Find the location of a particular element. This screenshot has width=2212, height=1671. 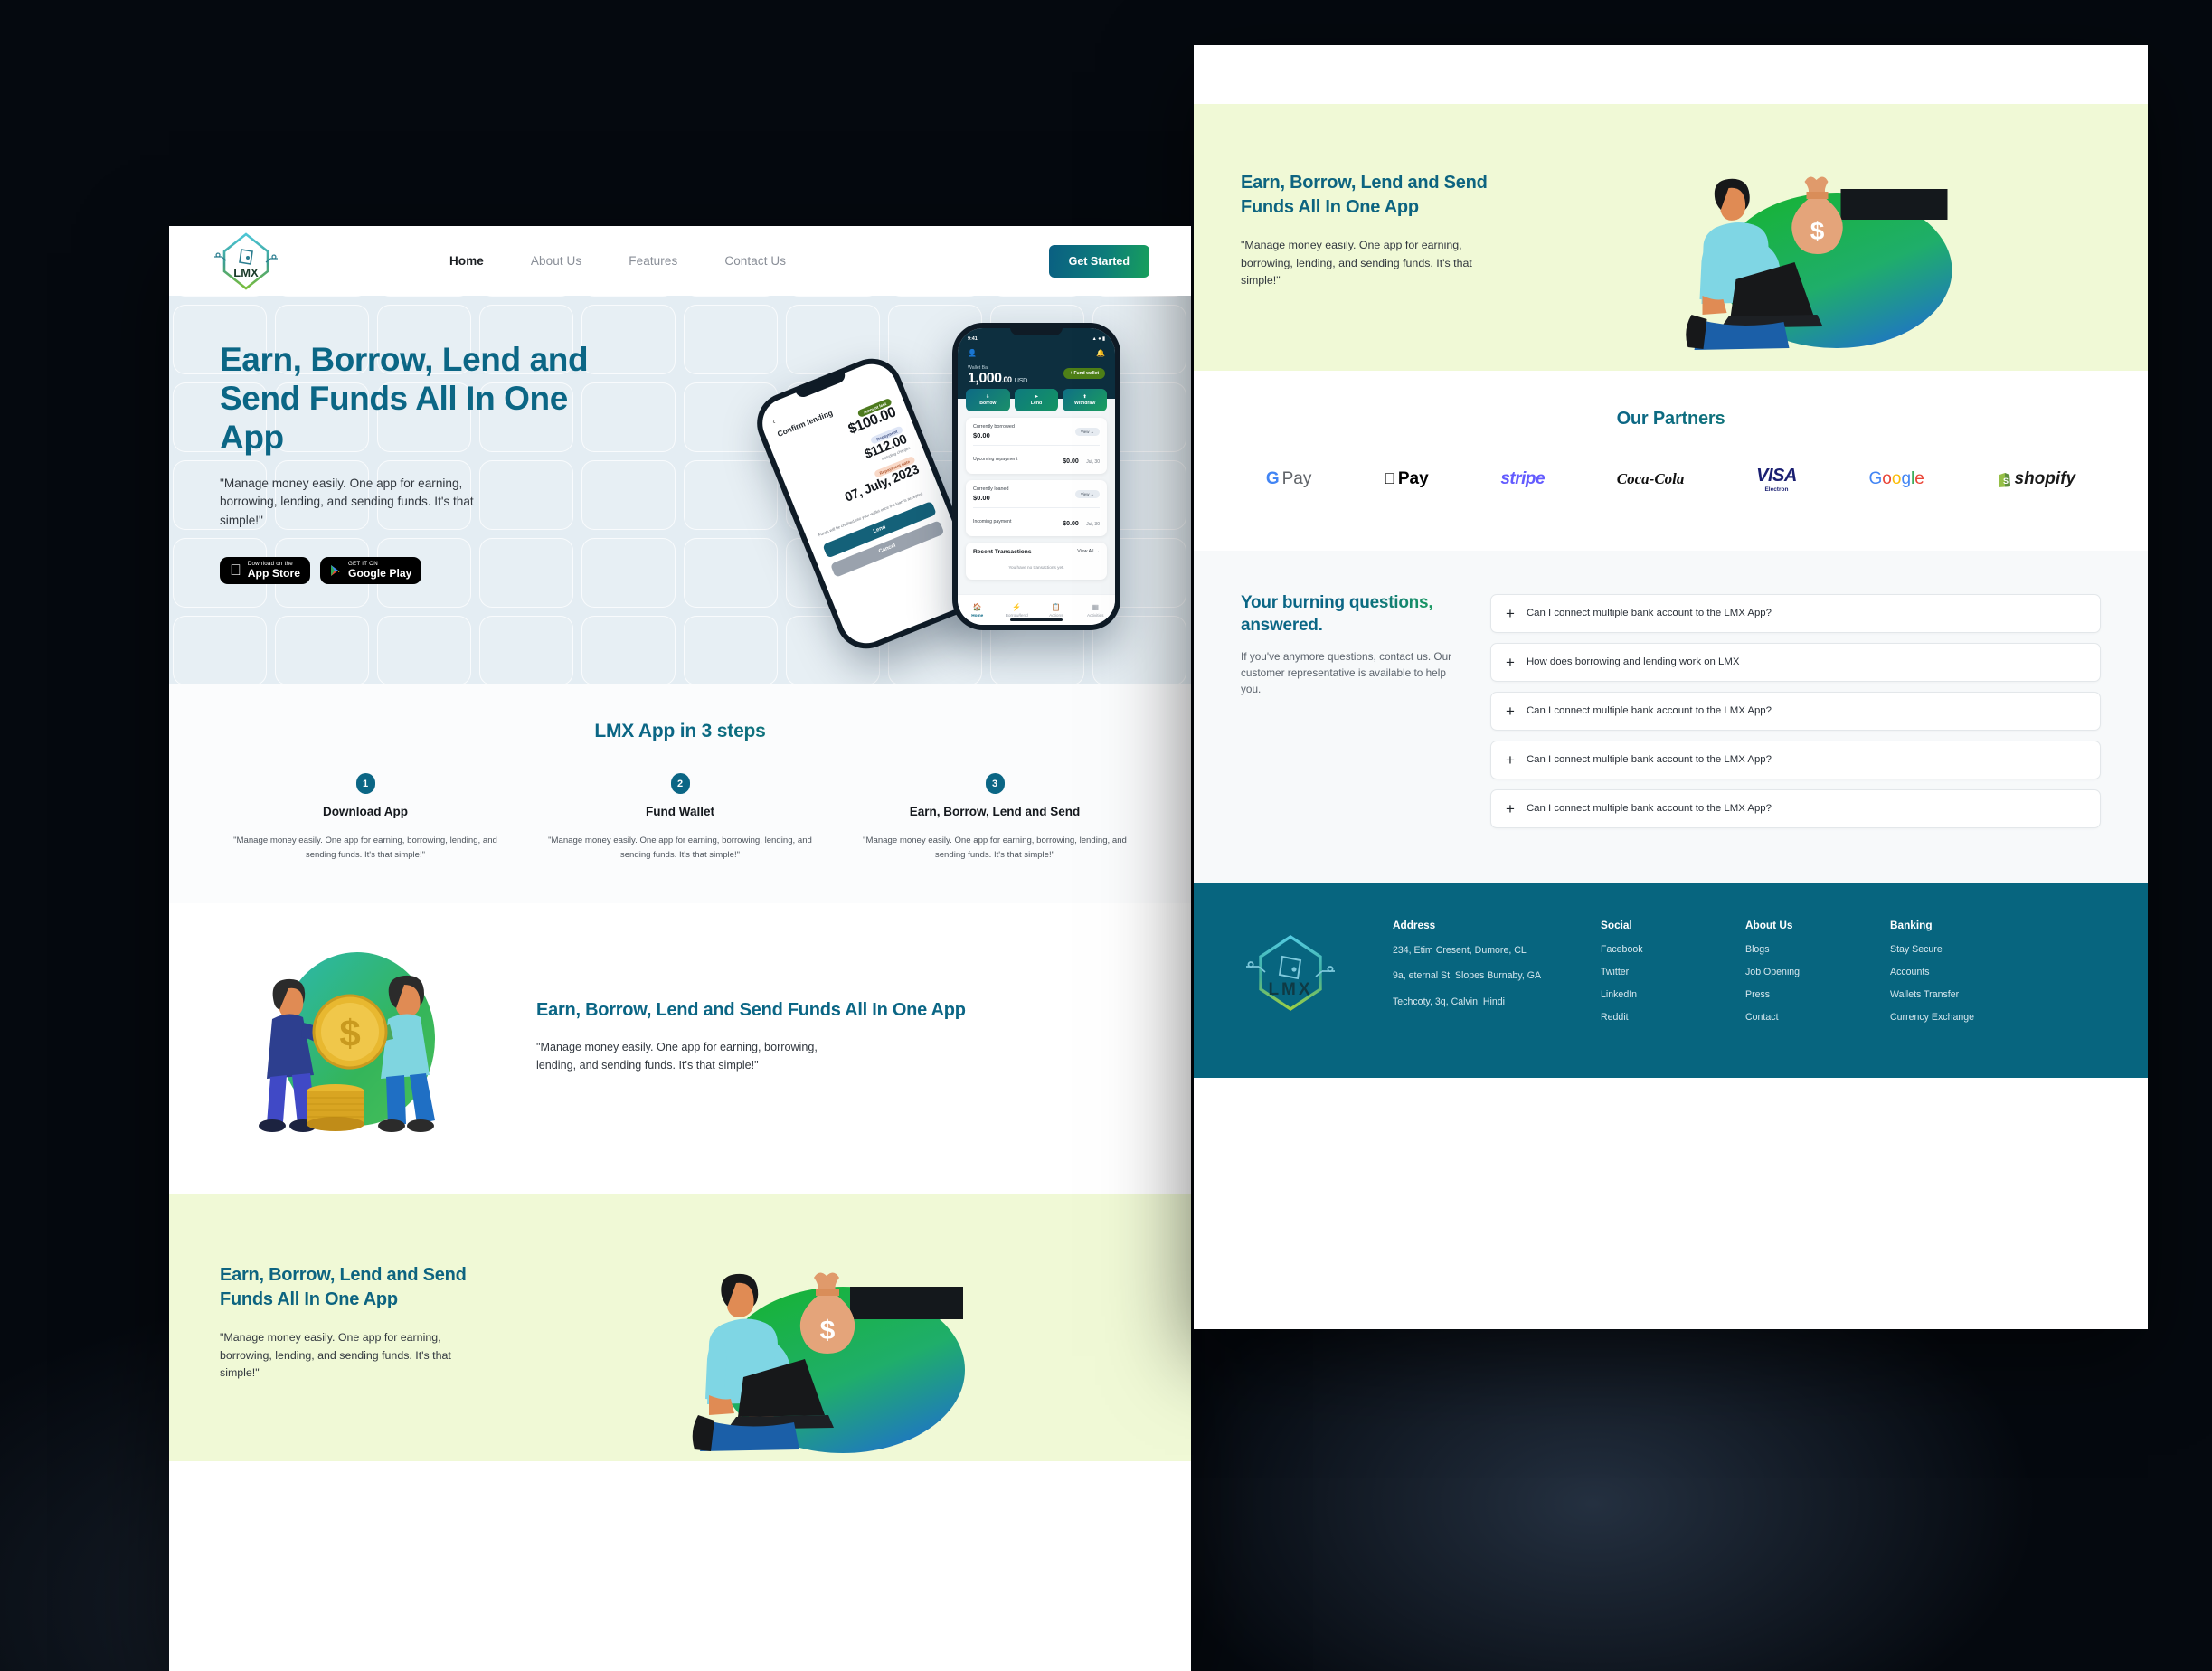

app-store-big: App Store is located at coordinates (268, 573).